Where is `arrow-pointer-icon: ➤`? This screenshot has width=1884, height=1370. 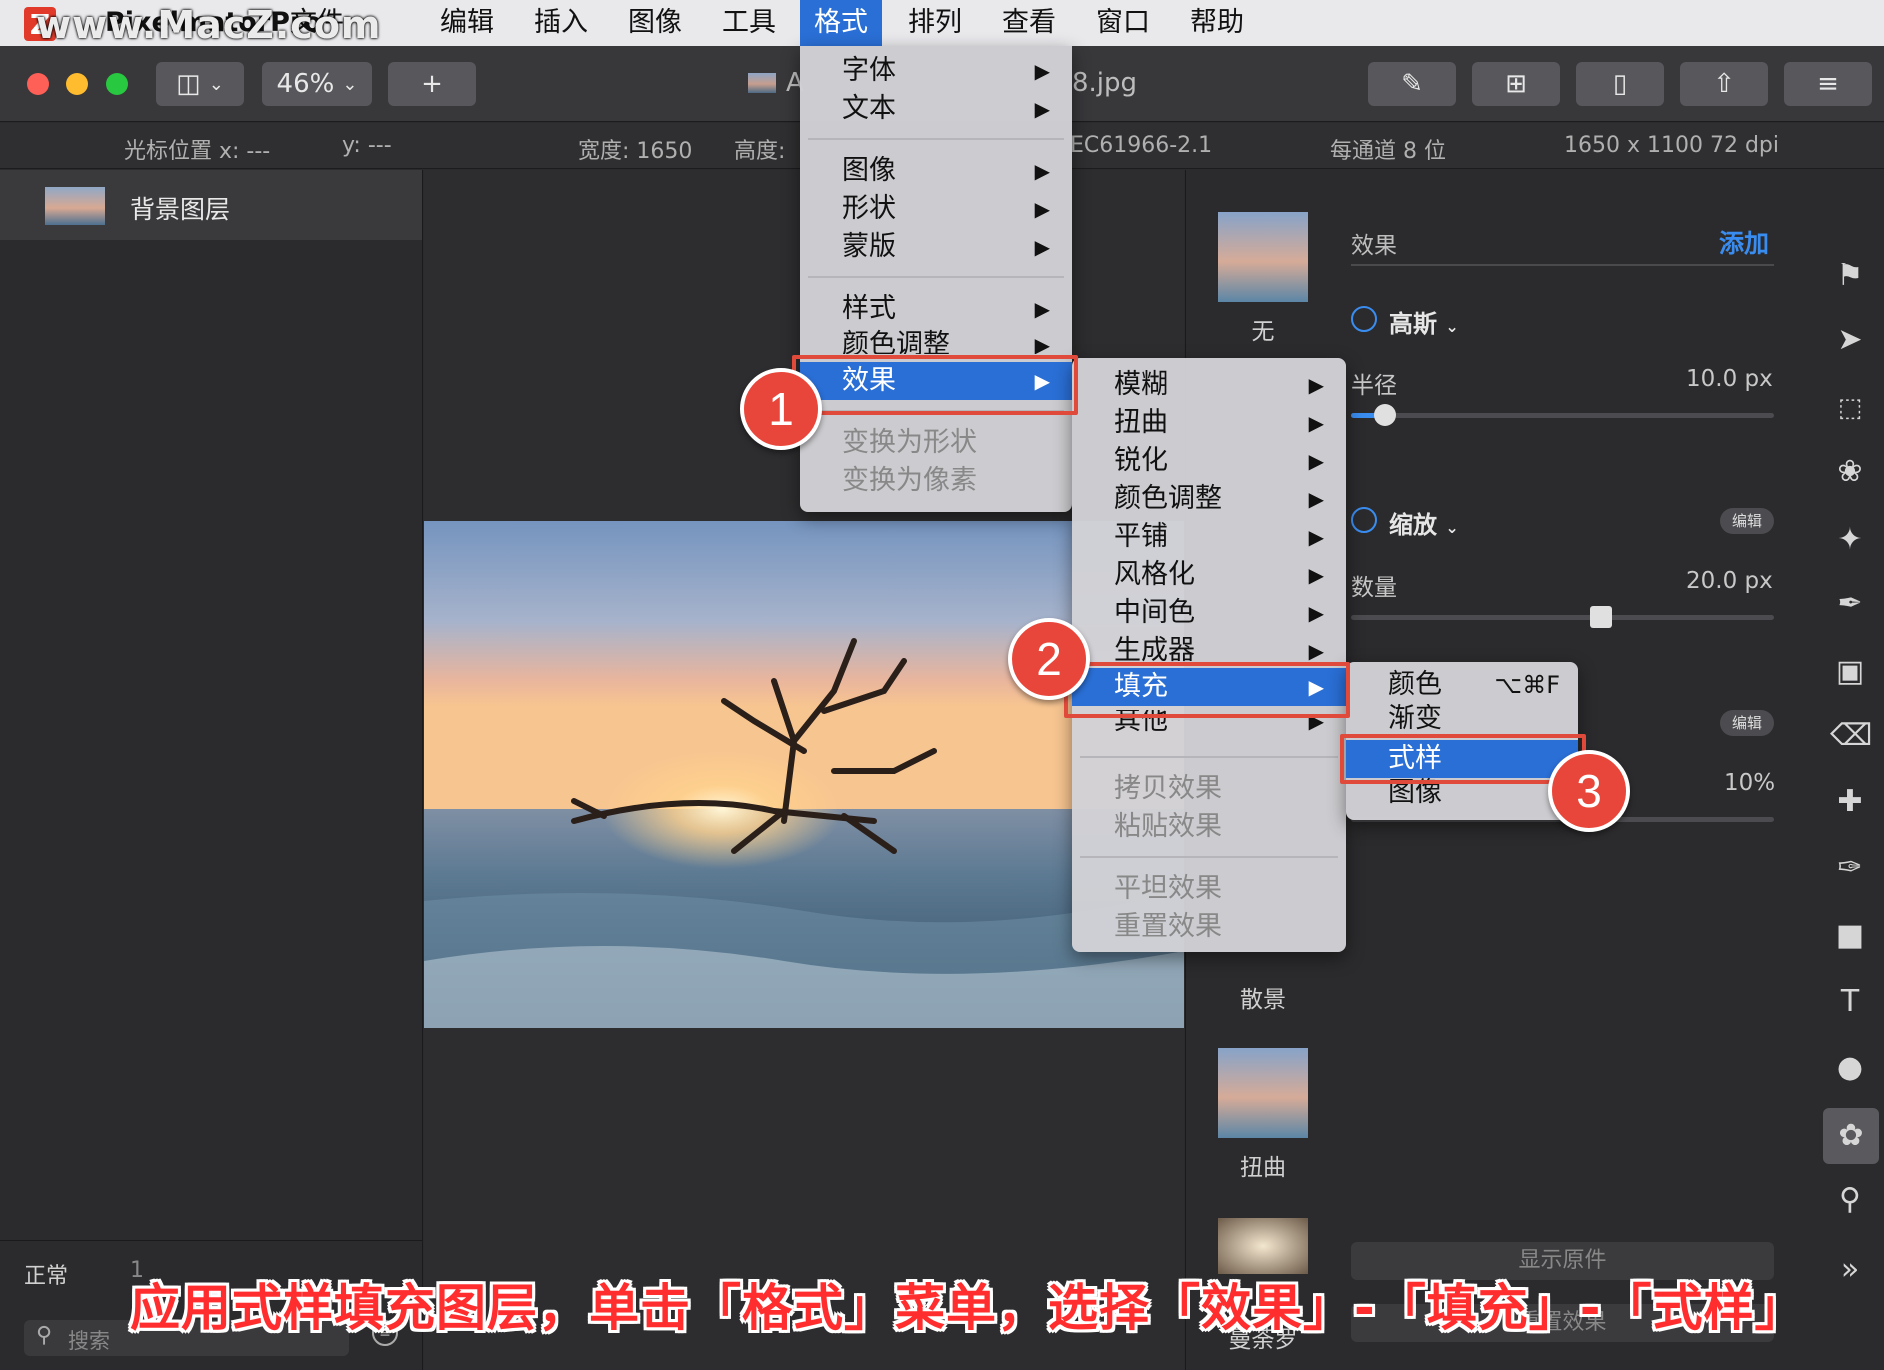 arrow-pointer-icon: ➤ is located at coordinates (1850, 340).